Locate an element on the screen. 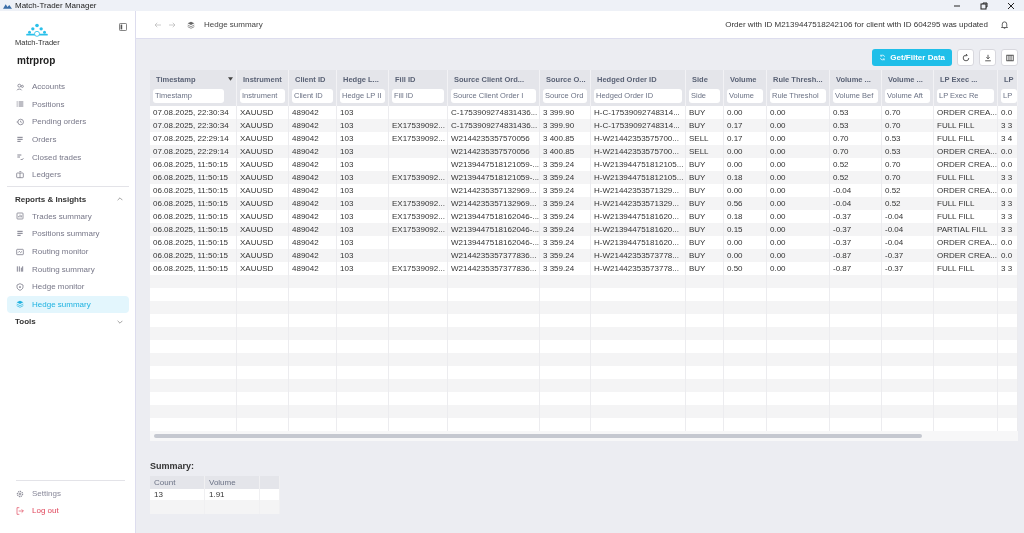  nav-item: Positions summary is located at coordinates (68, 234).